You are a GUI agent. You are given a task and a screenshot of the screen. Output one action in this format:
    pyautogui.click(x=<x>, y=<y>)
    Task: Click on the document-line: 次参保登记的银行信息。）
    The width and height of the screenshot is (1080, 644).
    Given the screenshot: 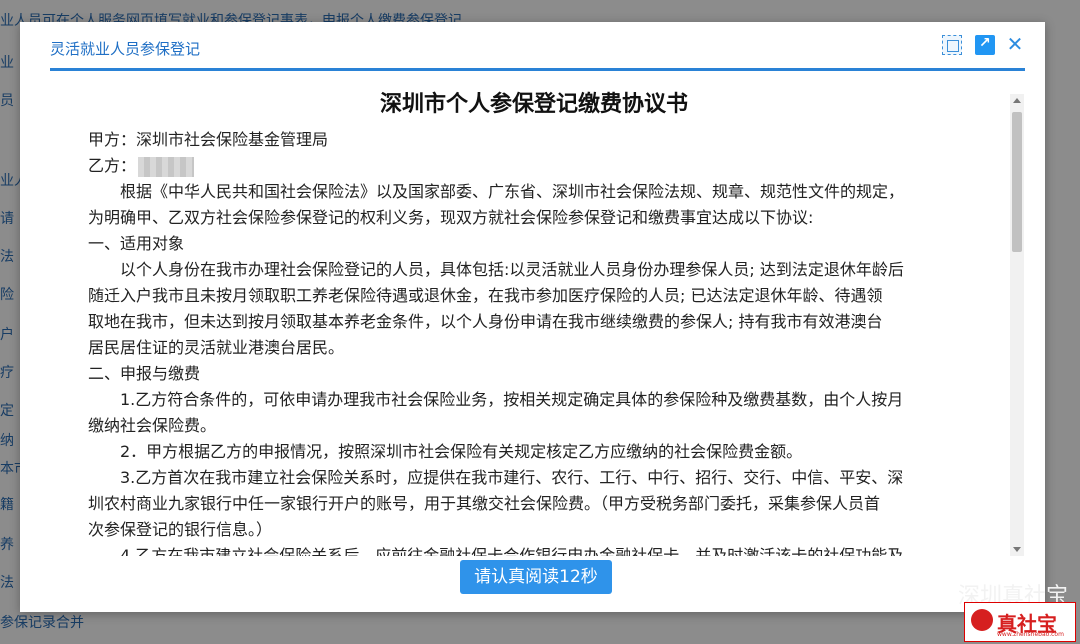 What is the action you would take?
    pyautogui.click(x=180, y=529)
    